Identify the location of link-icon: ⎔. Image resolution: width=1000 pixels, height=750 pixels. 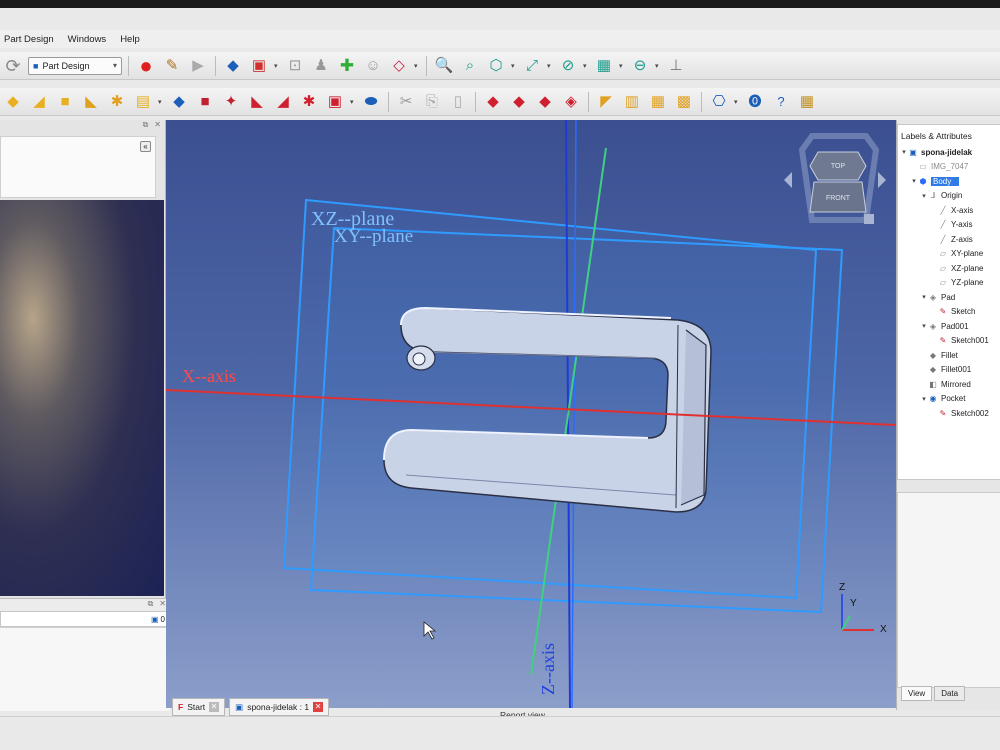
(719, 102).